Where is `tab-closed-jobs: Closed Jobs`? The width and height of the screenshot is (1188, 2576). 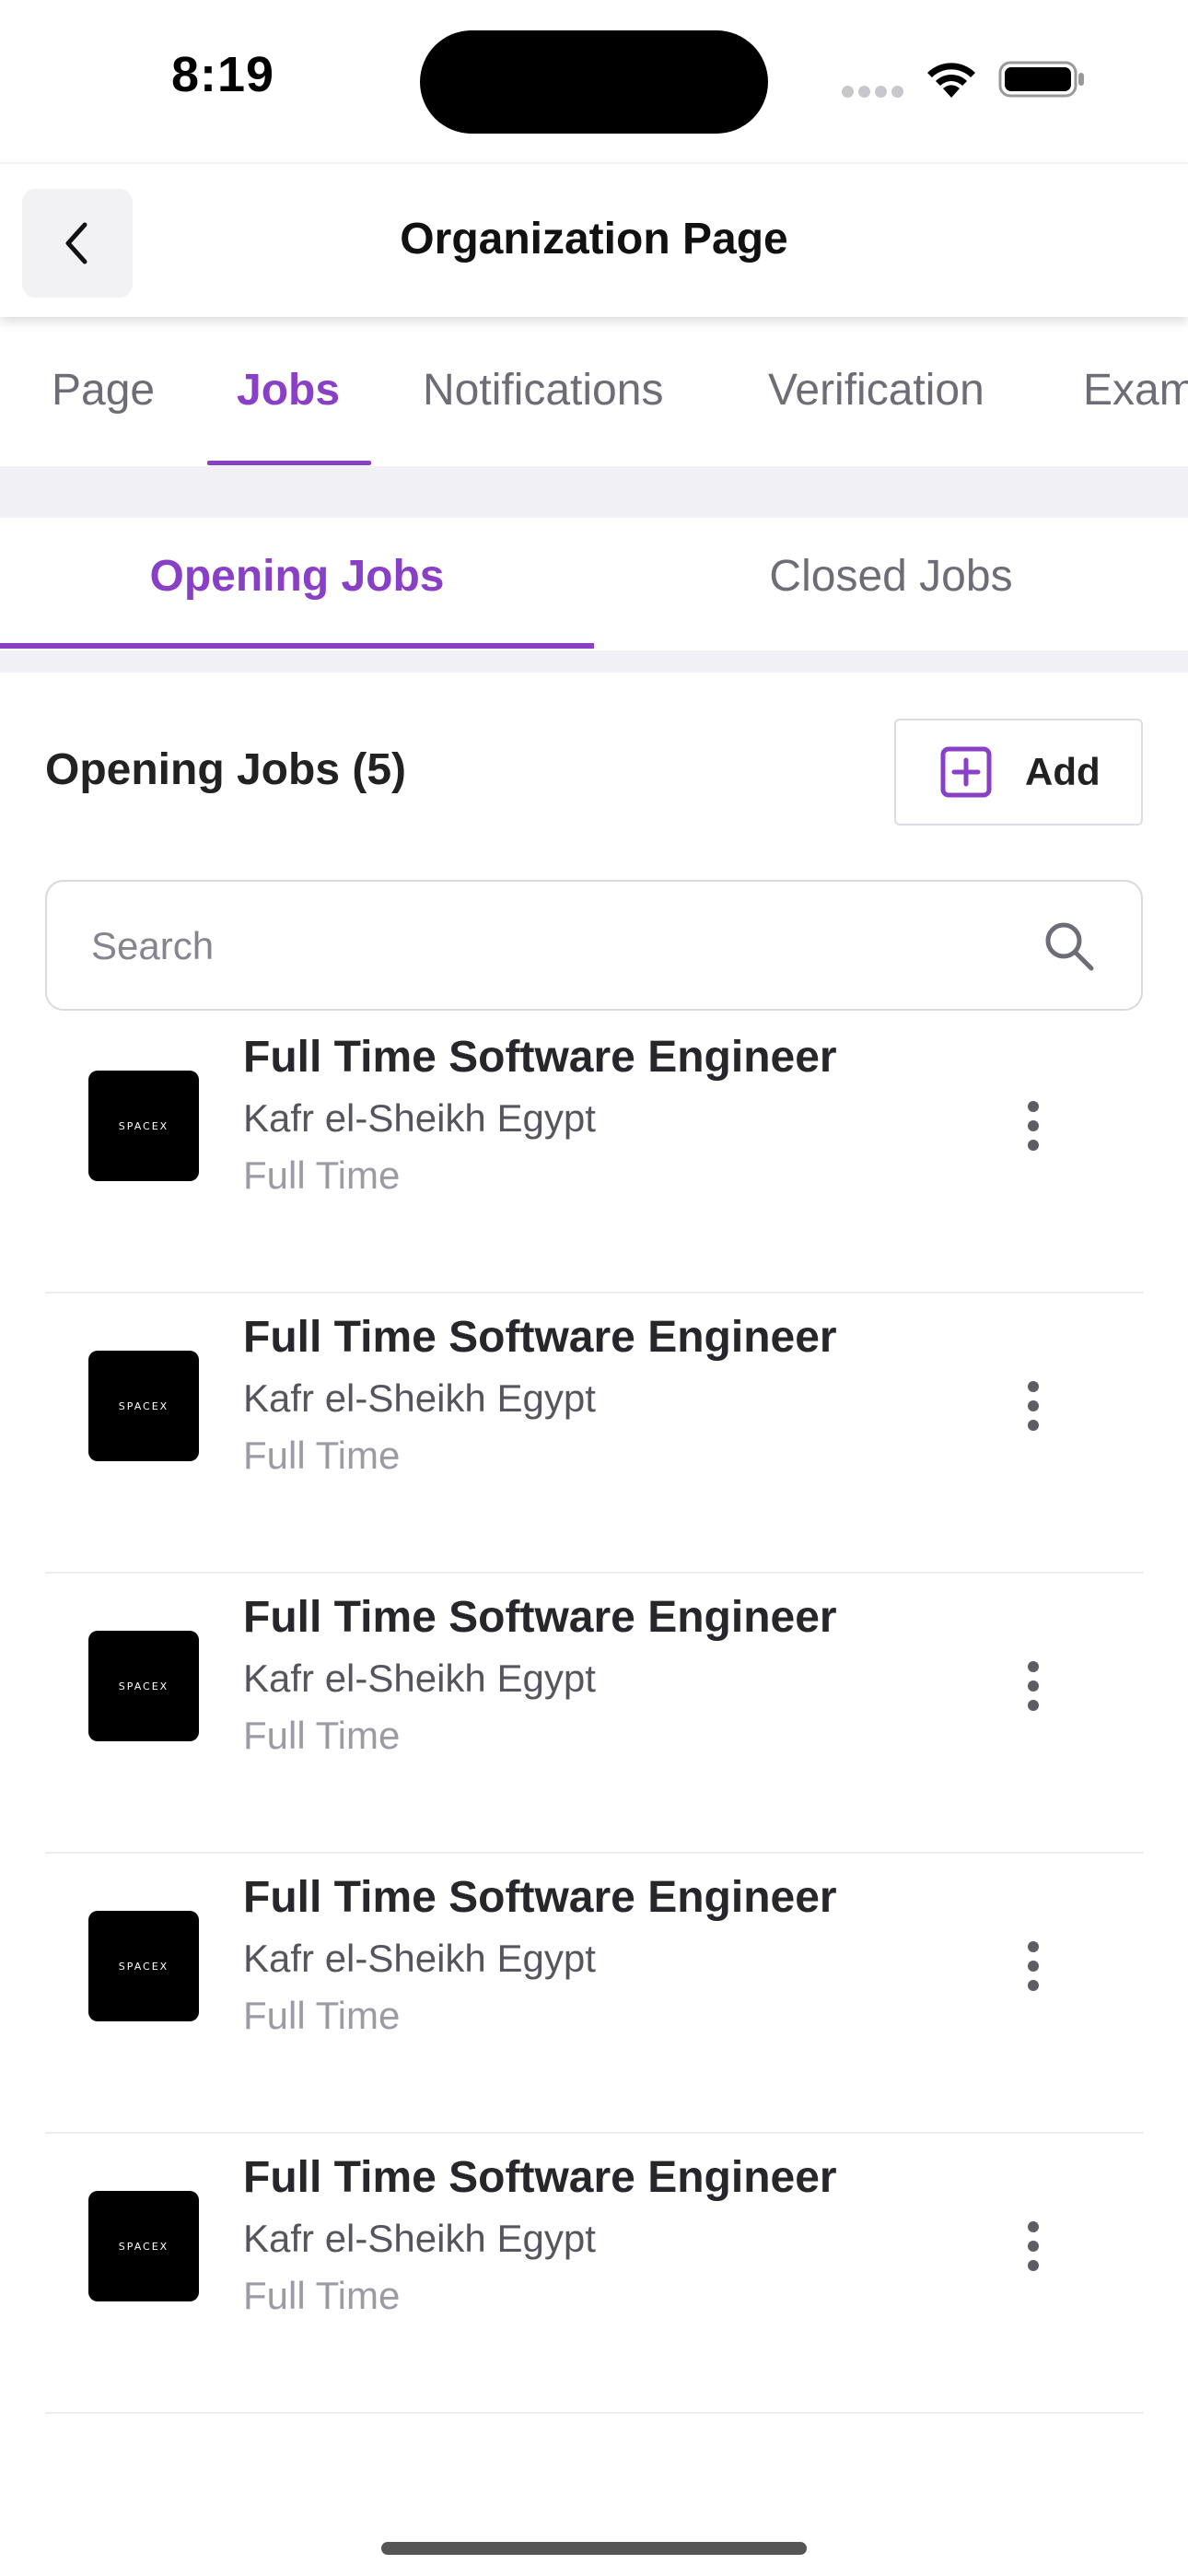 tab-closed-jobs: Closed Jobs is located at coordinates (891, 576).